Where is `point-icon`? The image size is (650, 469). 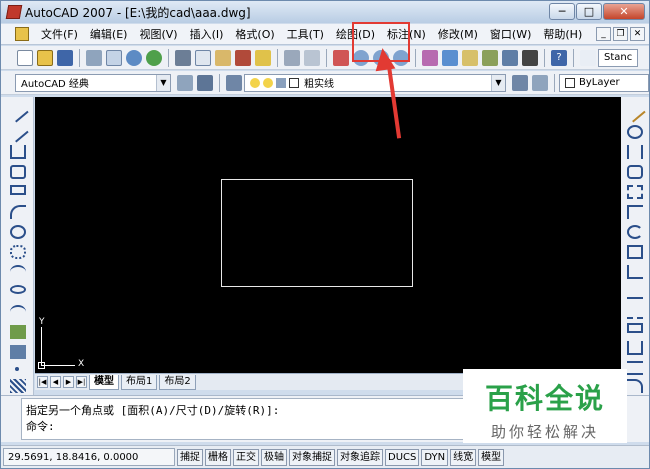 point-icon is located at coordinates (17, 369).